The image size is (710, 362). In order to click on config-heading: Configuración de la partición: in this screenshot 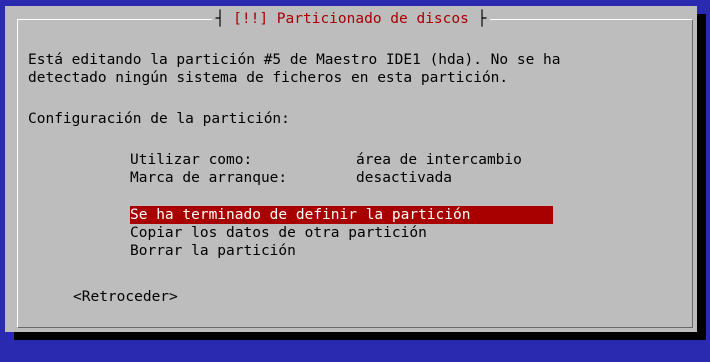, I will do `click(159, 119)`.